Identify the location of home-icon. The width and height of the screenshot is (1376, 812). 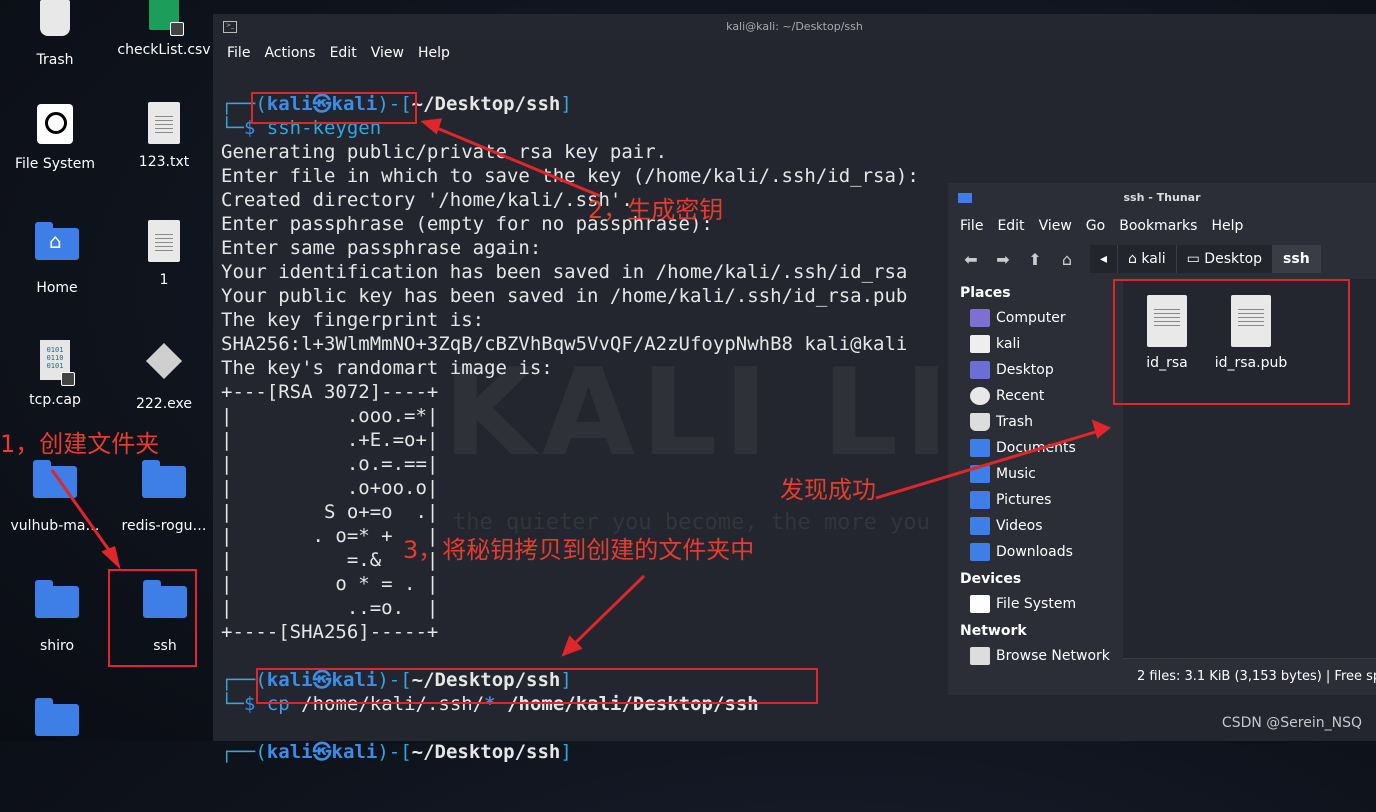
(980, 344).